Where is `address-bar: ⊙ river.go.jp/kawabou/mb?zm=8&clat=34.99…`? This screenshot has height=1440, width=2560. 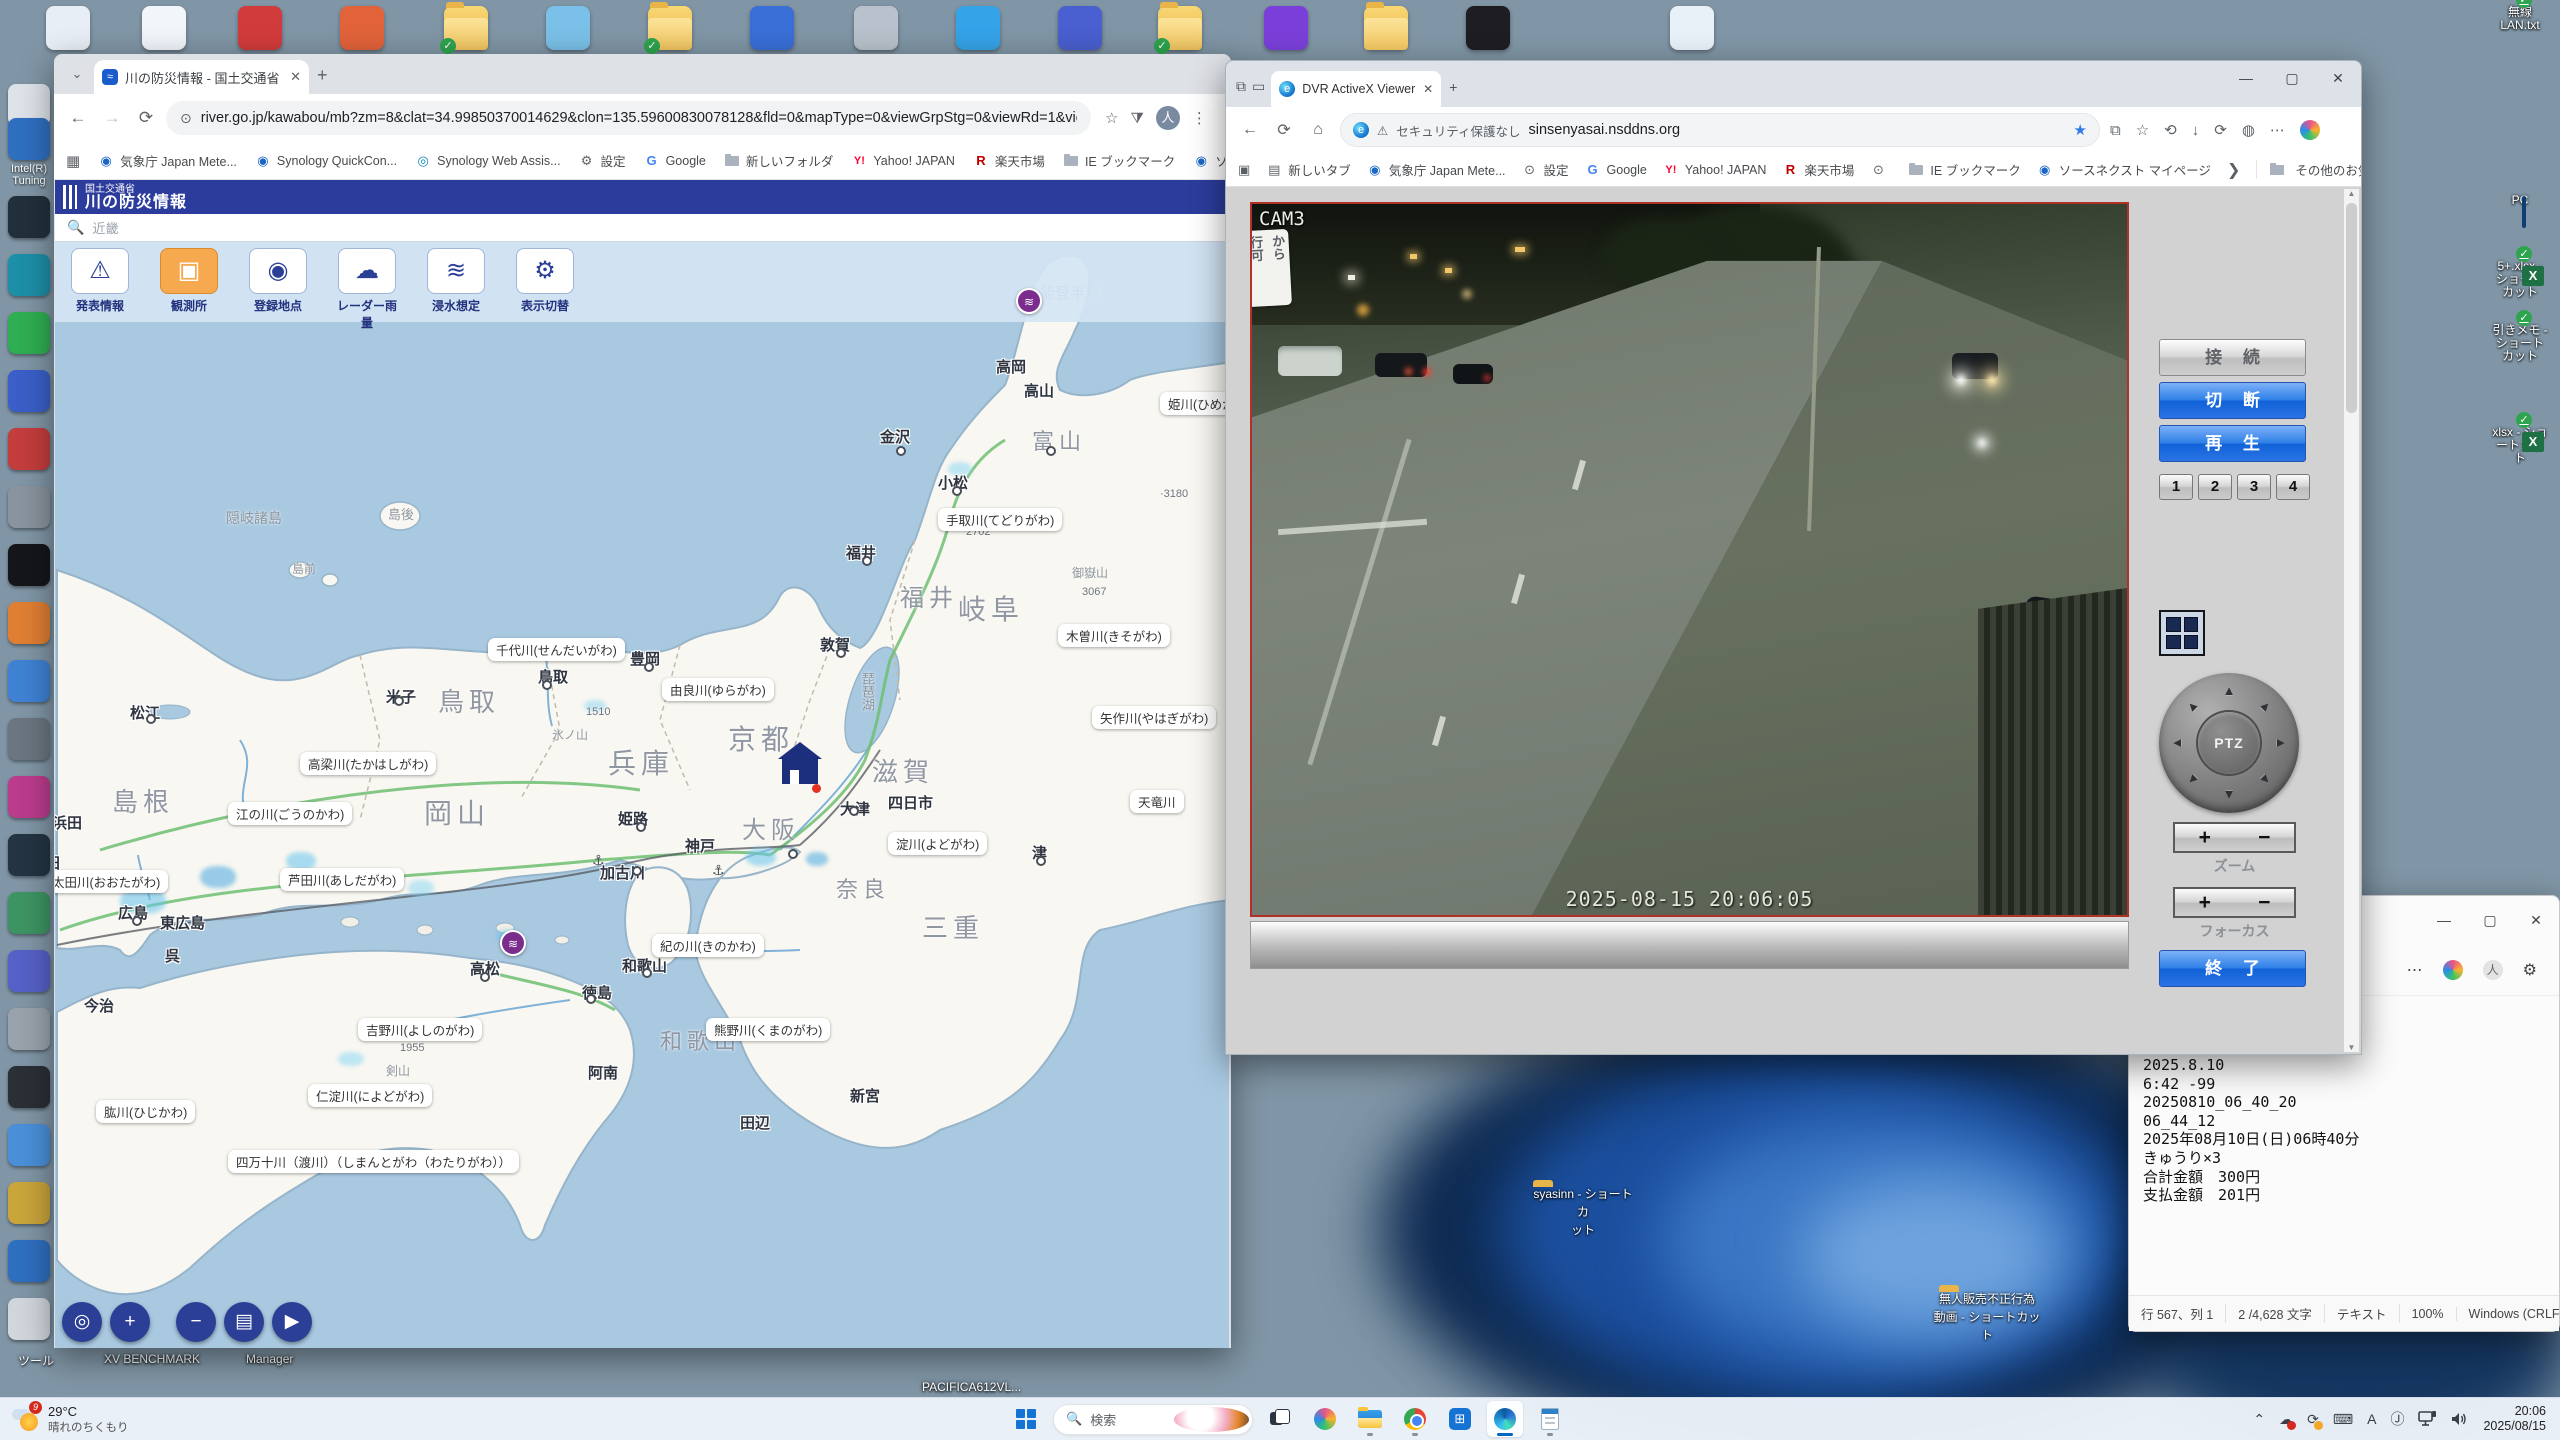
address-bar: ⊙ river.go.jp/kawabou/mb?zm=8&clat=34.99… is located at coordinates (628, 118).